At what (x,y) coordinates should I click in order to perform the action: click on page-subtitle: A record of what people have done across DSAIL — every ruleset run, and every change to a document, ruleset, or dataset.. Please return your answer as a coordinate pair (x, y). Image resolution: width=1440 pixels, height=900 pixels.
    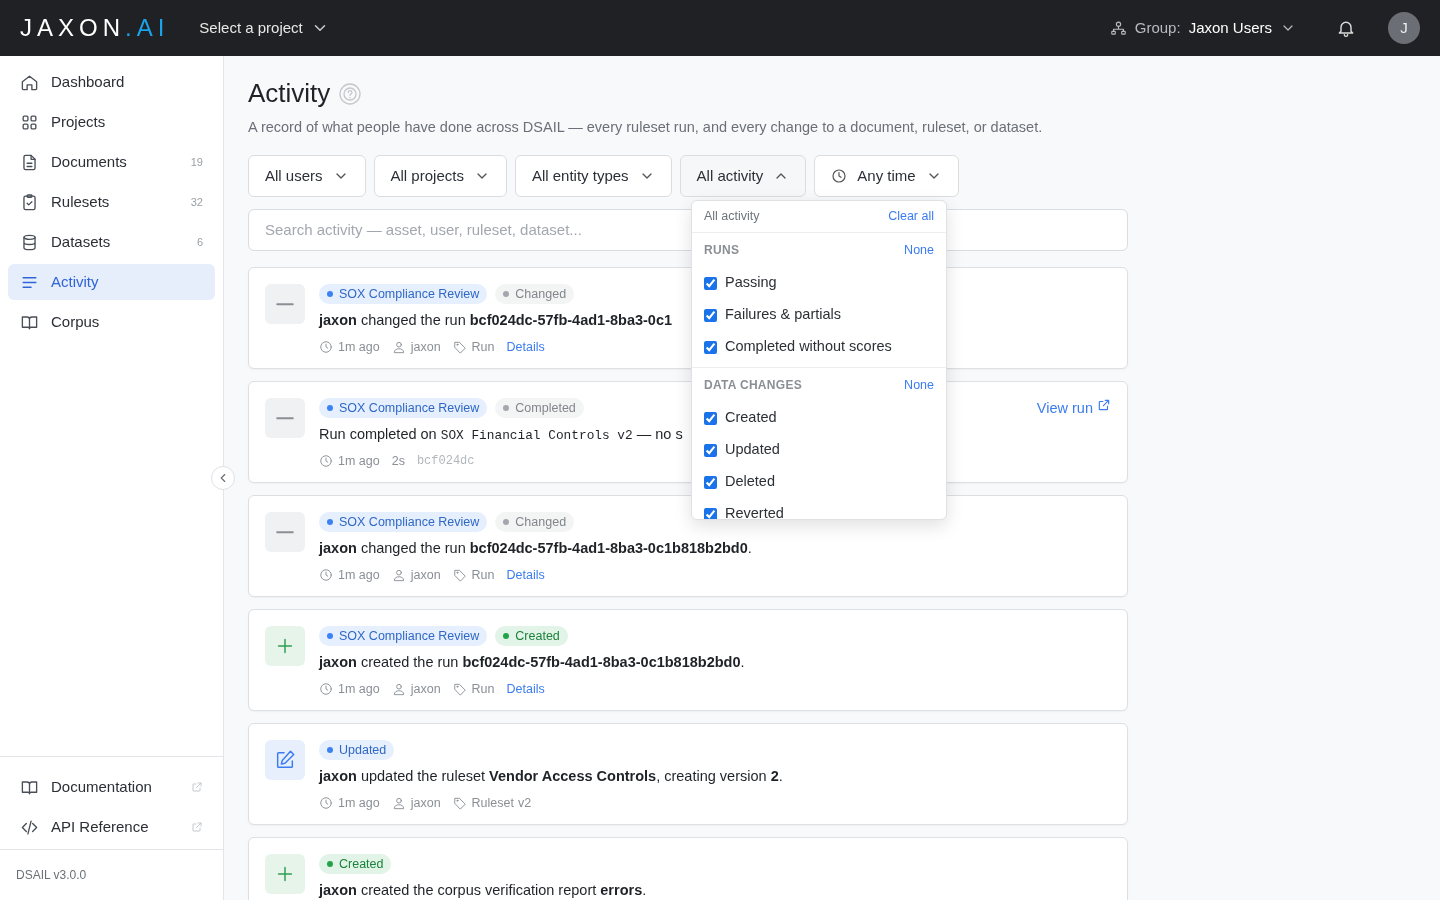
    Looking at the image, I should click on (646, 128).